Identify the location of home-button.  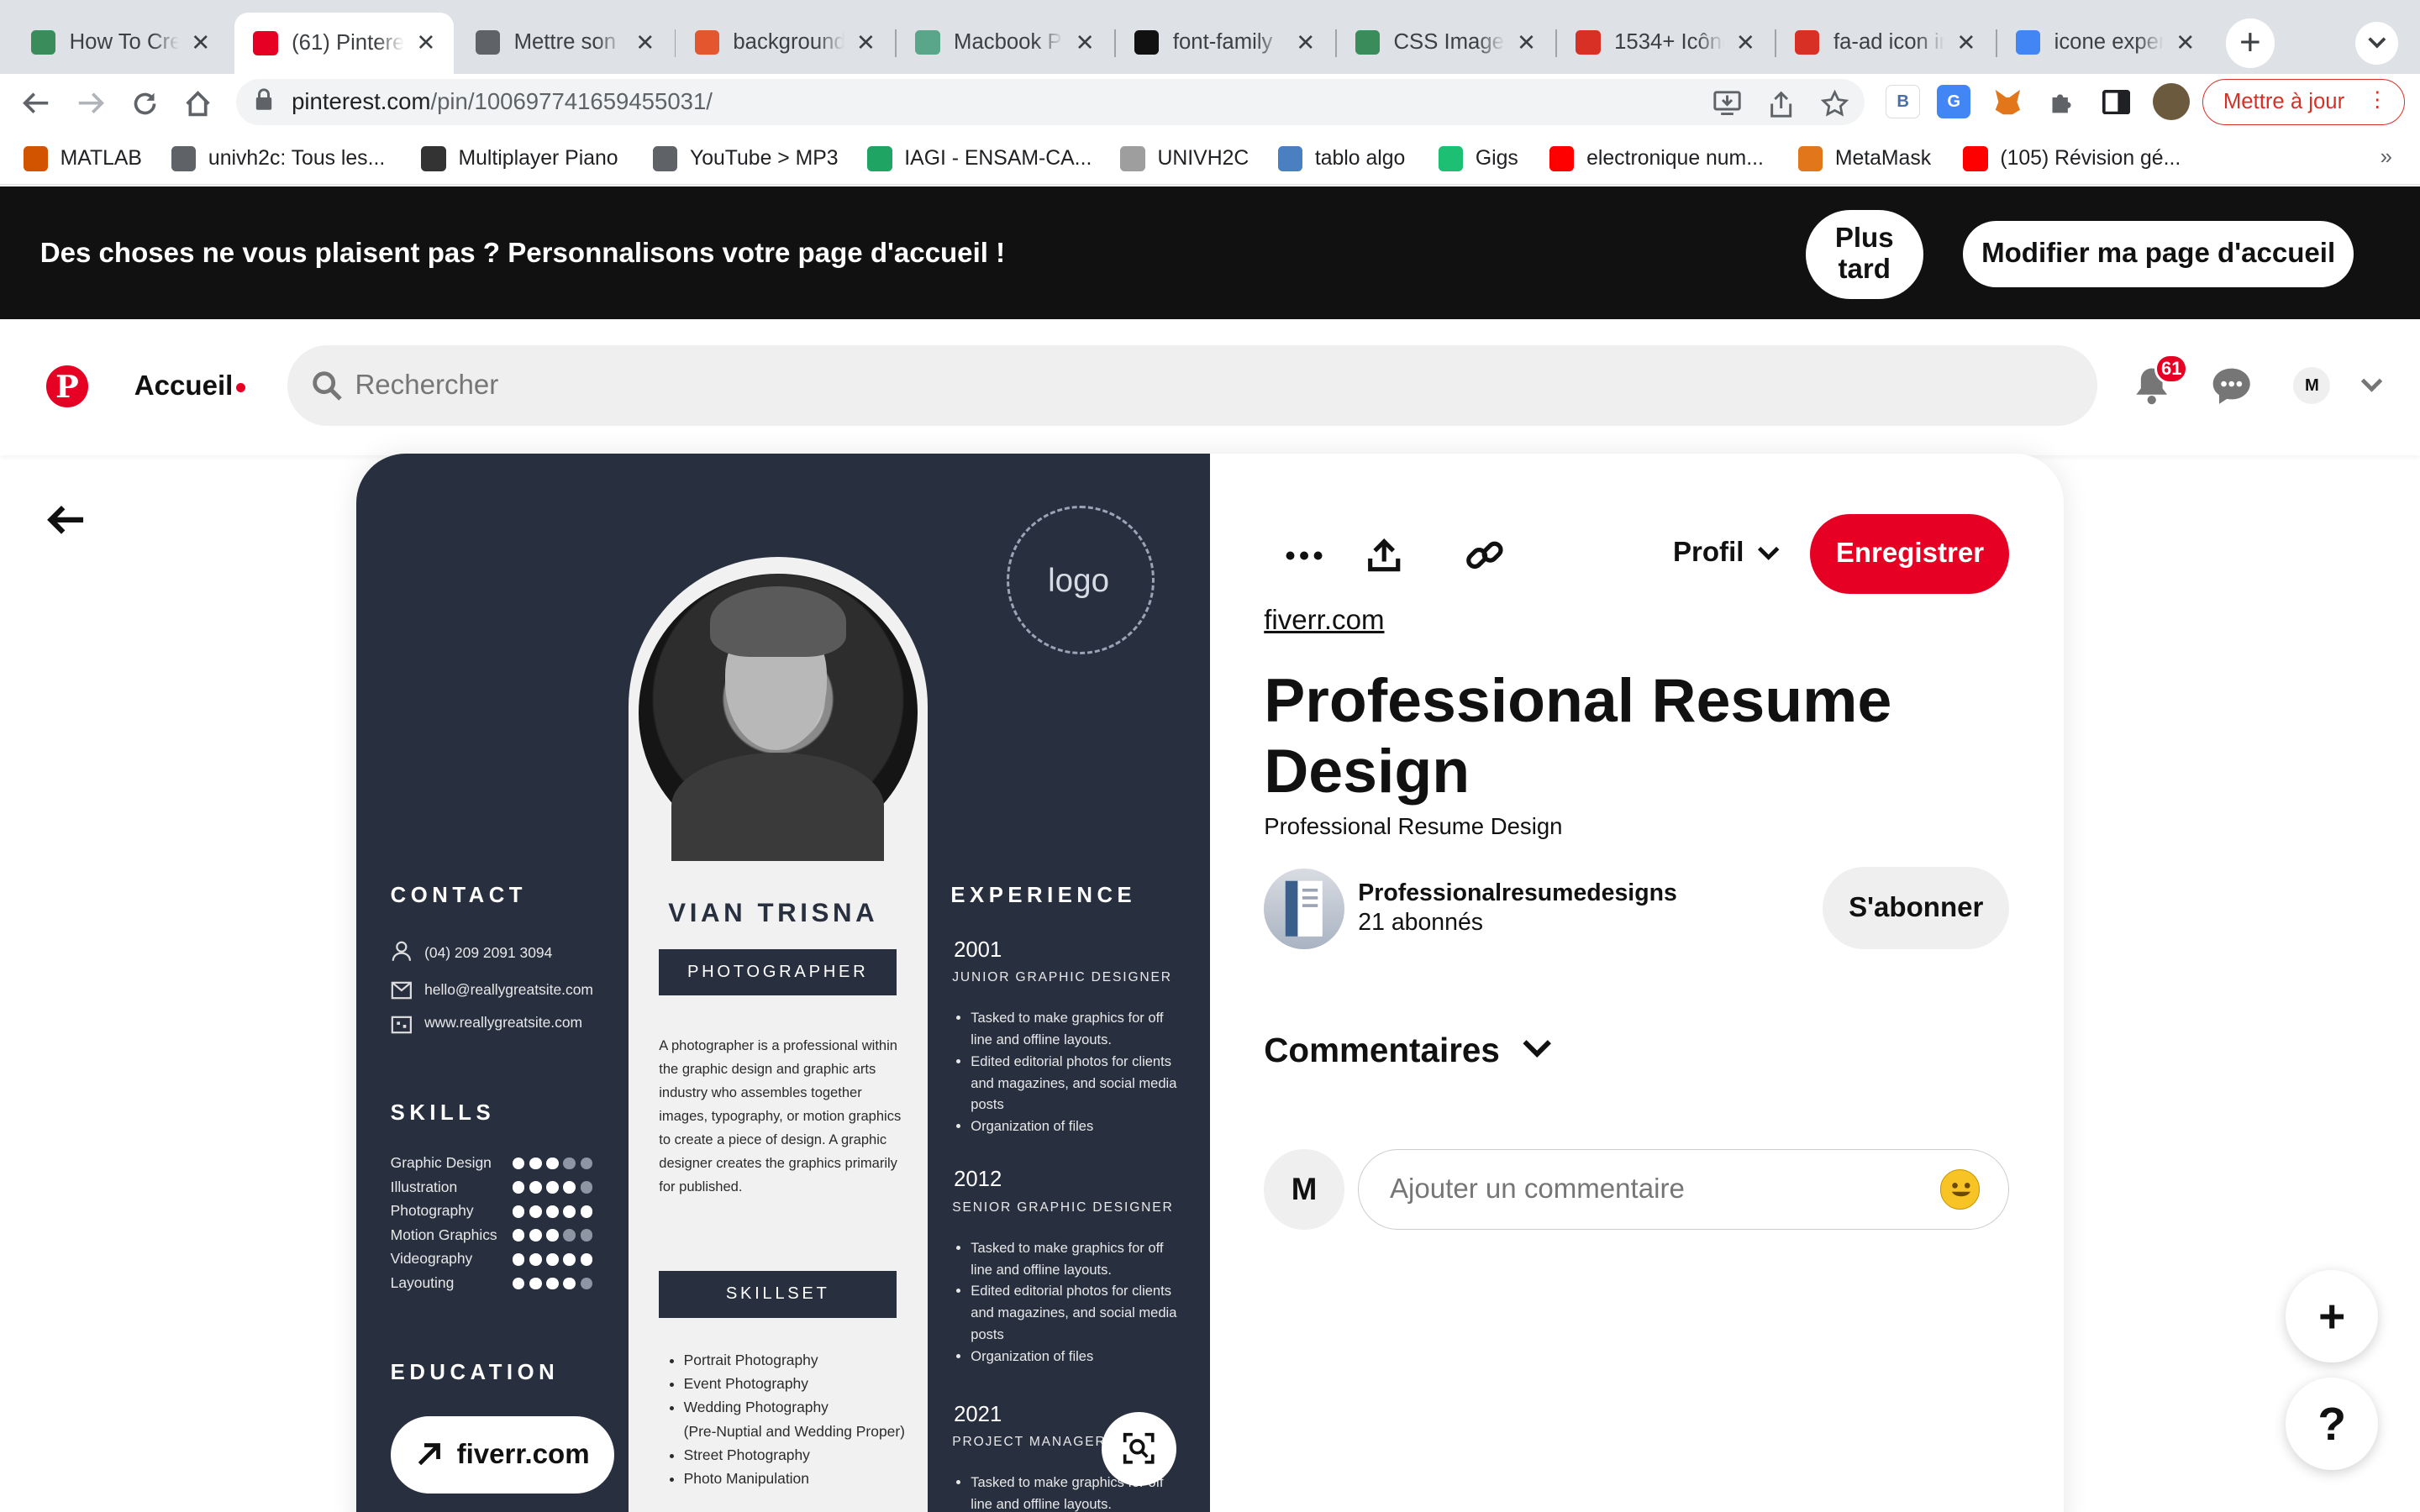
(197, 103).